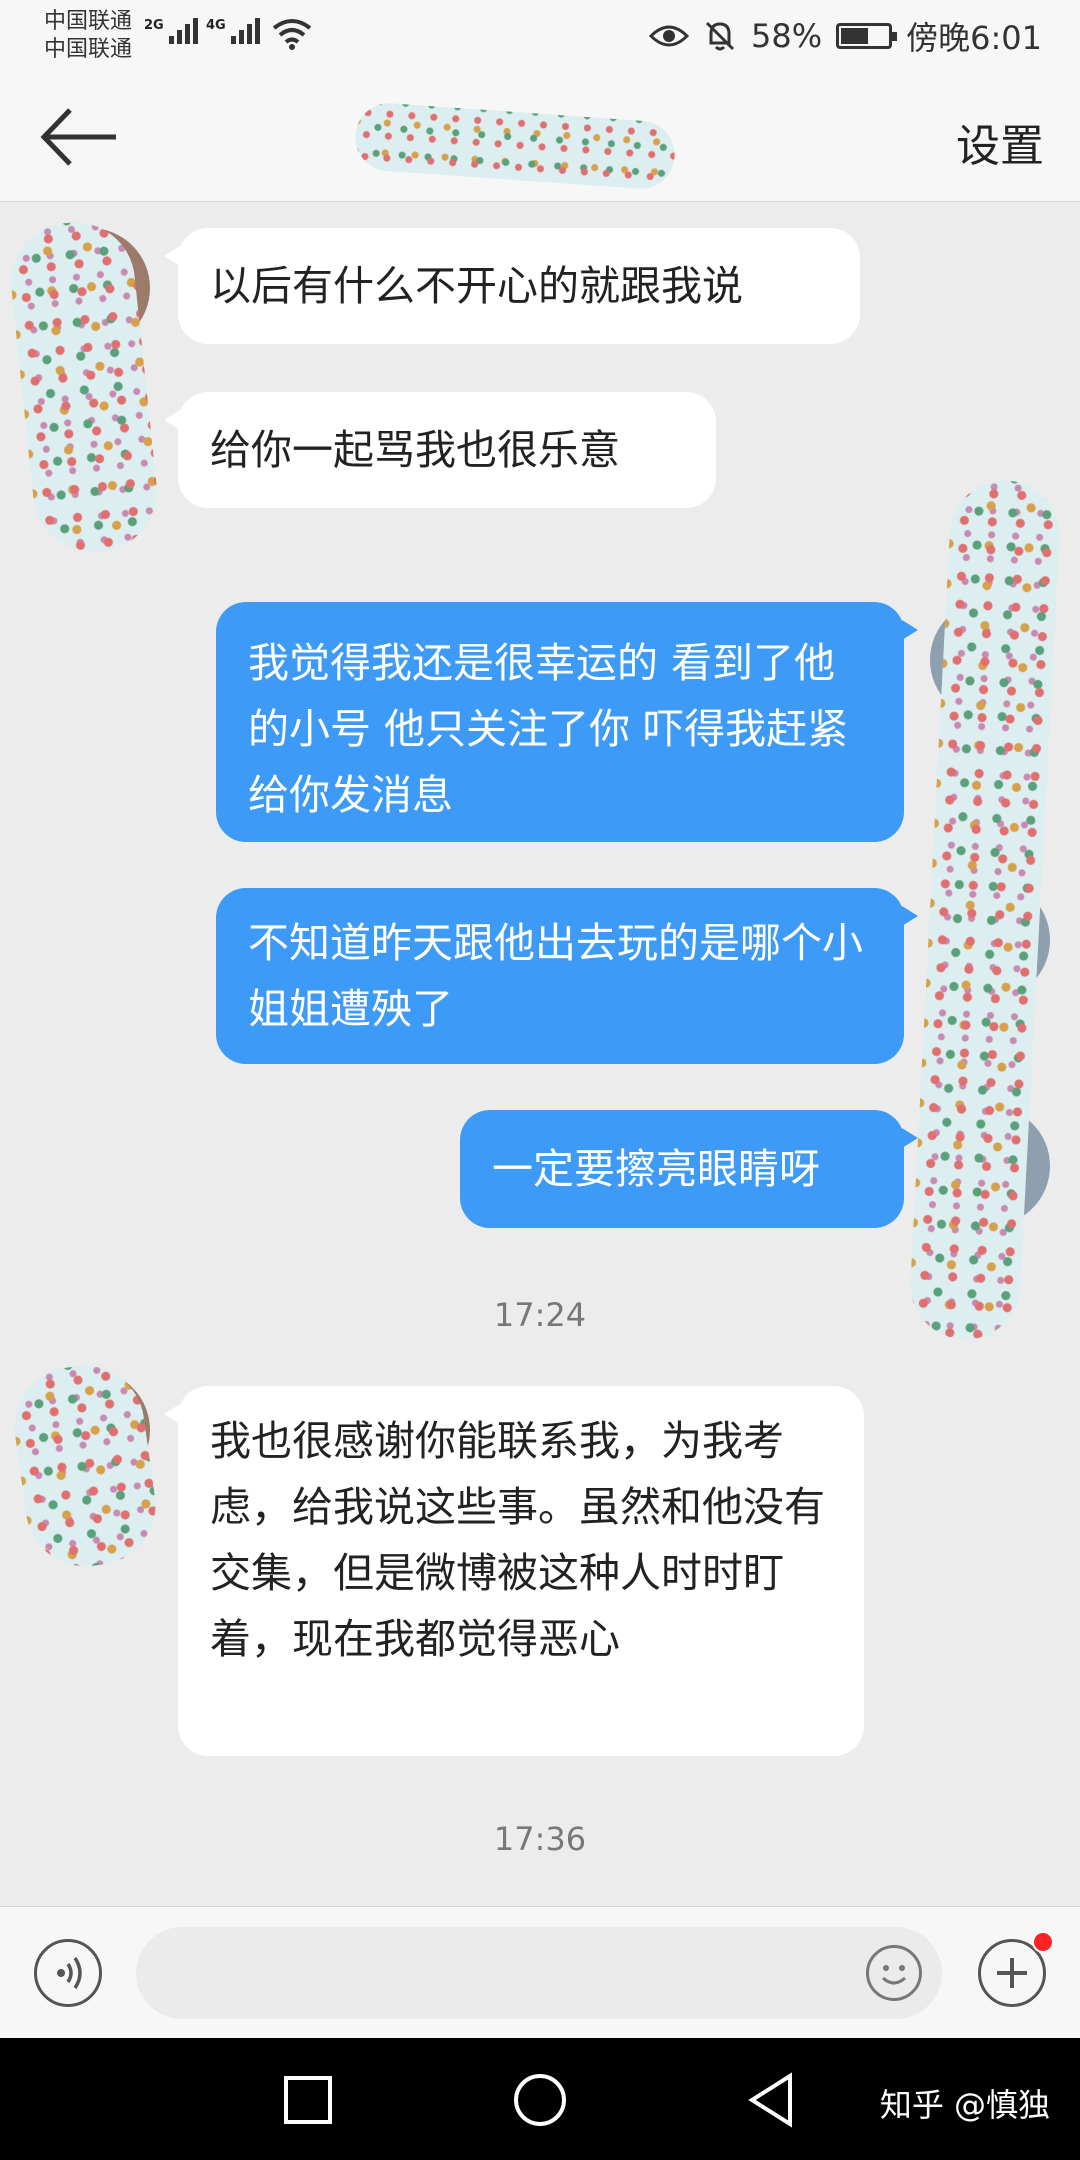 The width and height of the screenshot is (1080, 2160). What do you see at coordinates (555, 976) in the screenshot?
I see `message-text: 不知道昨天跟他出去玩的是哪个小姐姐遭殃了` at bounding box center [555, 976].